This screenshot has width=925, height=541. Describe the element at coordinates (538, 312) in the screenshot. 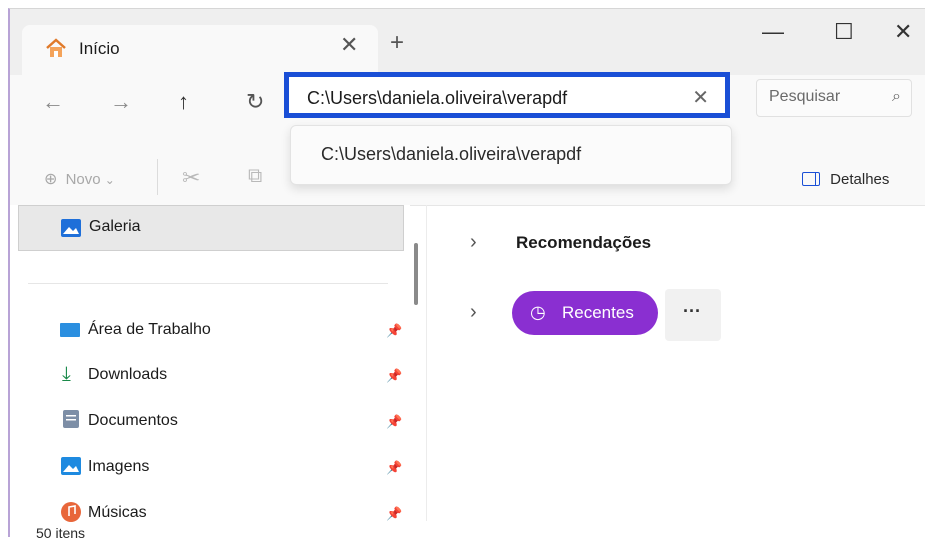

I see `clock-icon: ◷` at that location.